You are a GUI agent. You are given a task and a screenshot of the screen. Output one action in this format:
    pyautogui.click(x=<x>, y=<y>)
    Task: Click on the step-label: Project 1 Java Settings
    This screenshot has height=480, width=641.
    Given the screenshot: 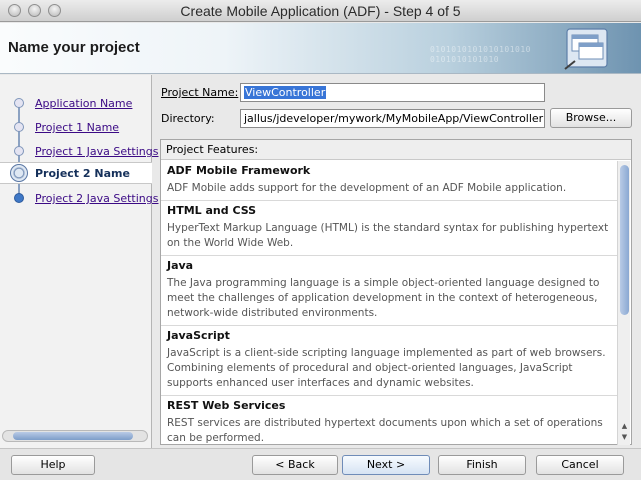 What is the action you would take?
    pyautogui.click(x=96, y=151)
    